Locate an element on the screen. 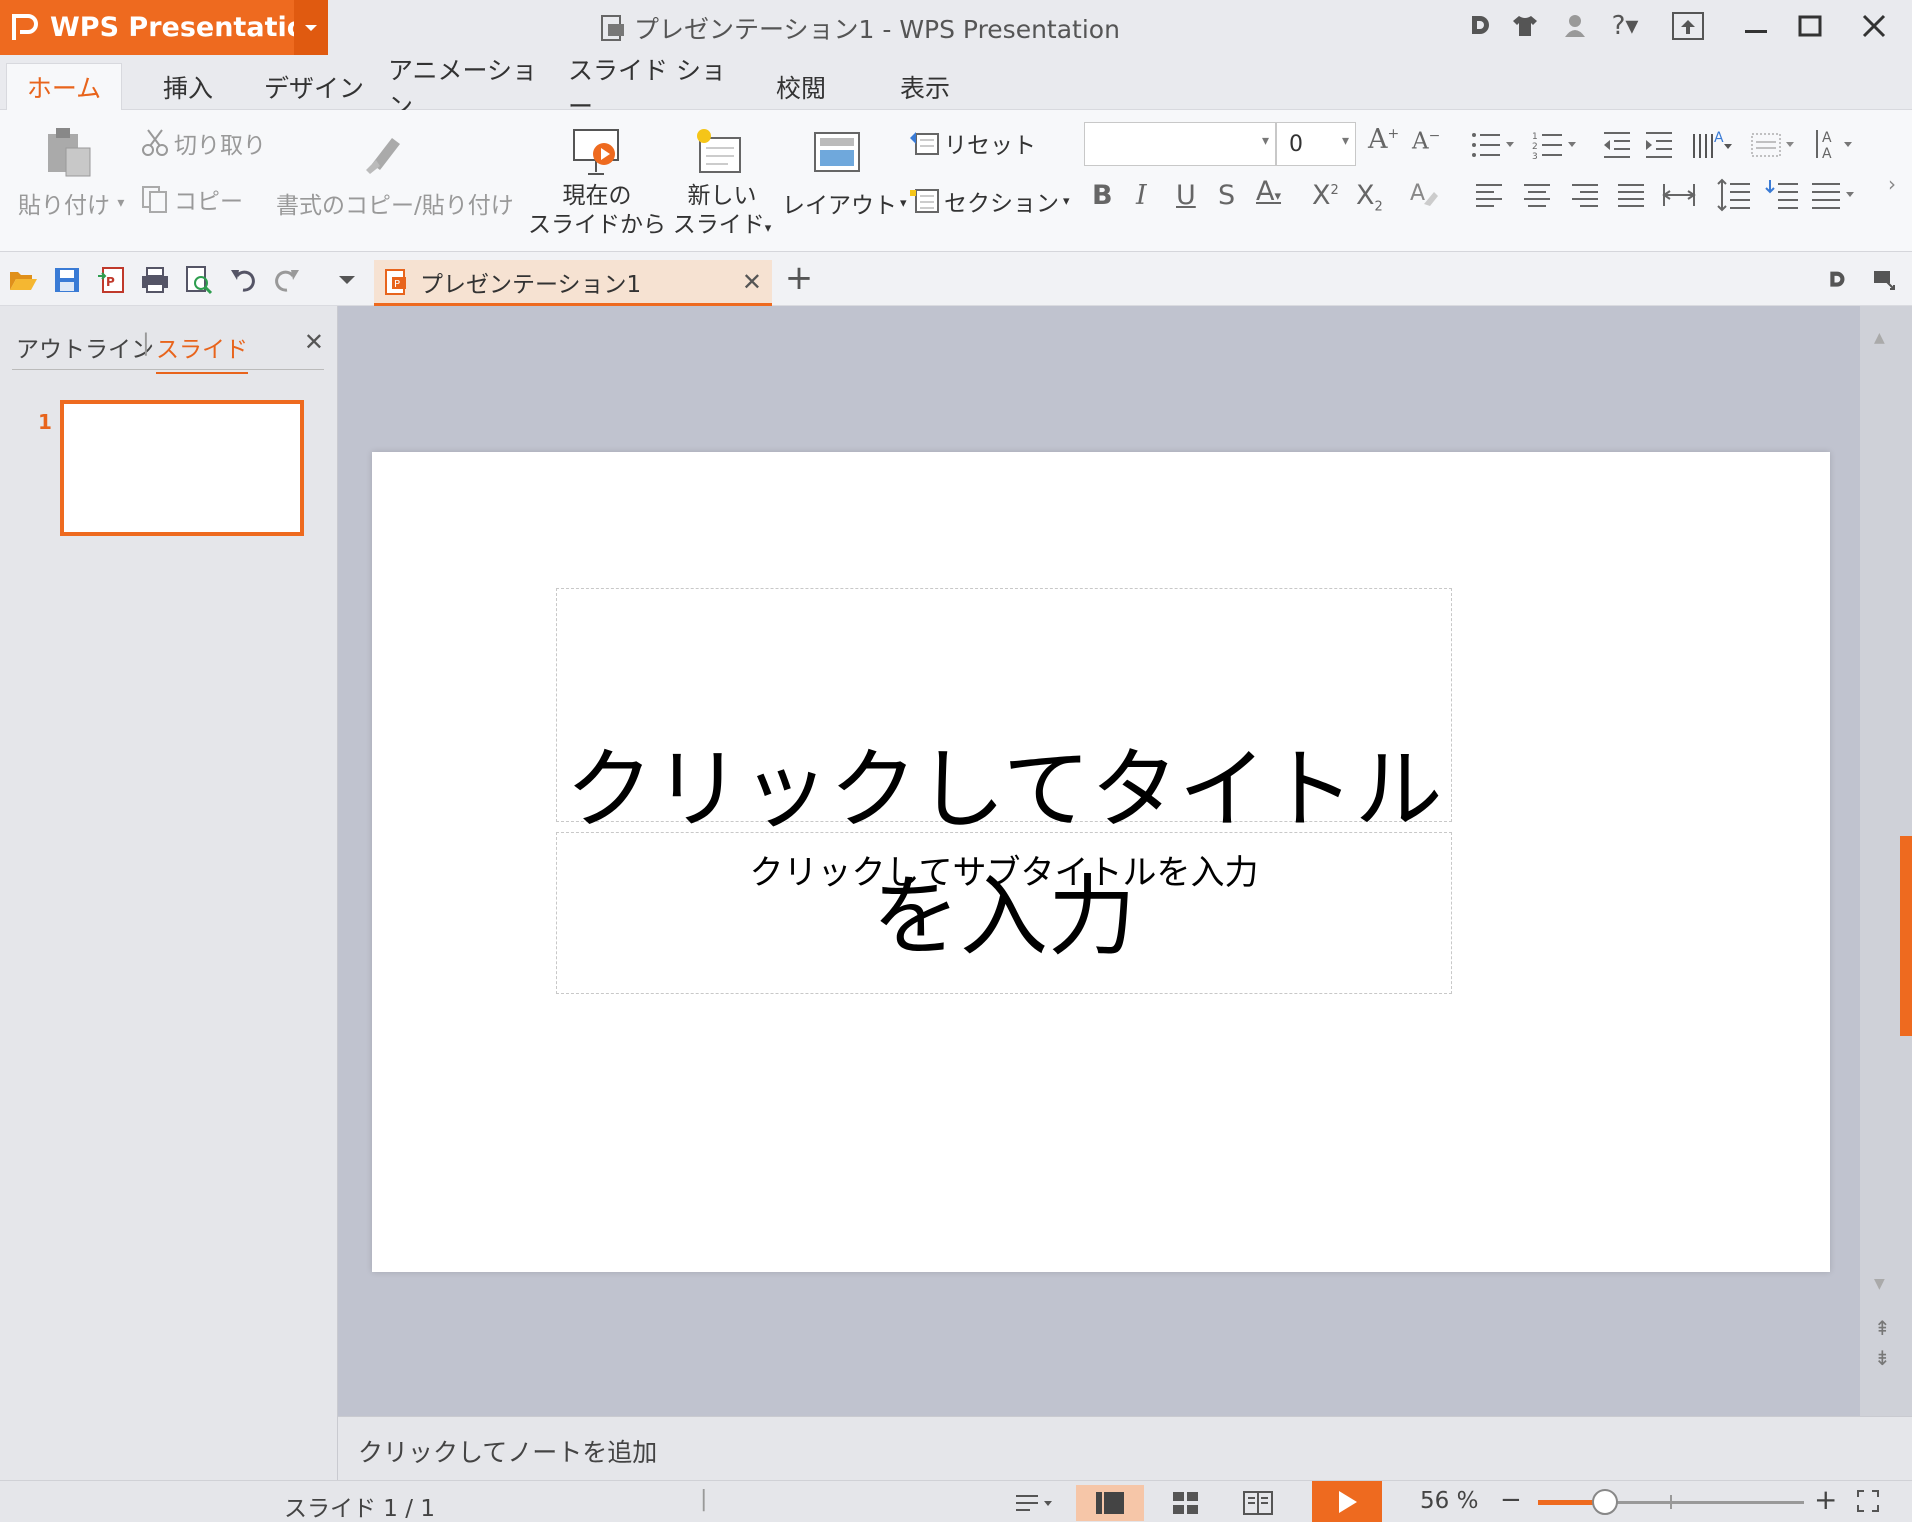 The height and width of the screenshot is (1522, 1912). decrease-indent-icon is located at coordinates (1617, 145).